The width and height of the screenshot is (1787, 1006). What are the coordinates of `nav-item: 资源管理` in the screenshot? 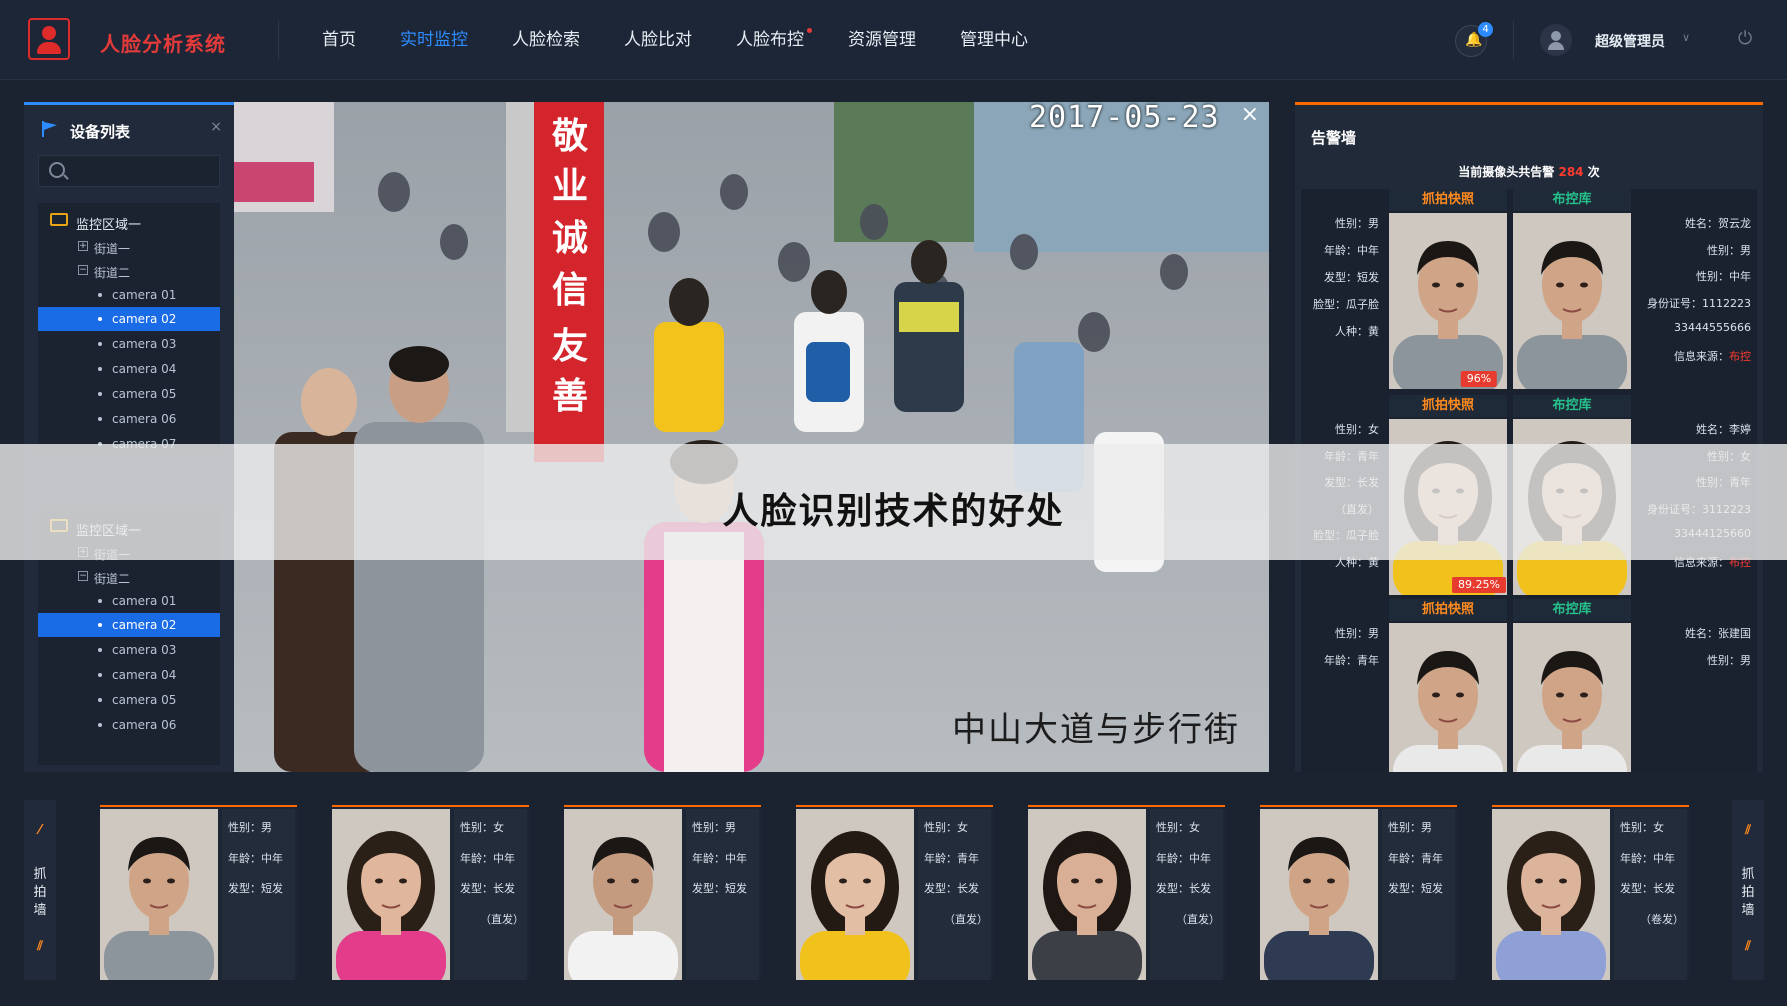 It's located at (882, 40).